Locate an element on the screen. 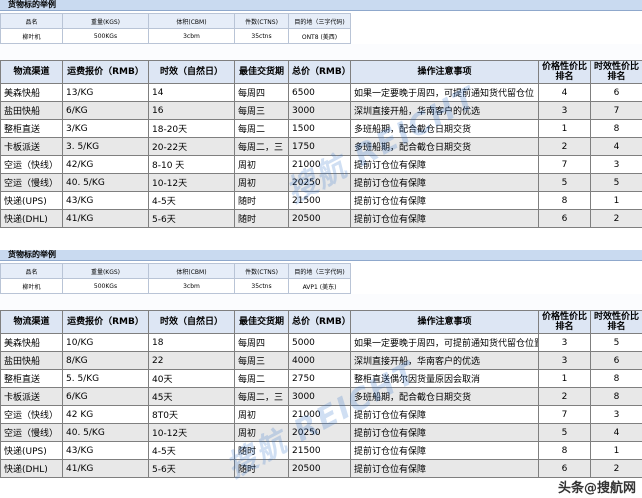 The image size is (642, 498). table-row: 快递(DHL) 41/KG 5-6天 随时 20500 提前订仓位有保障 6 2 is located at coordinates (321, 218).